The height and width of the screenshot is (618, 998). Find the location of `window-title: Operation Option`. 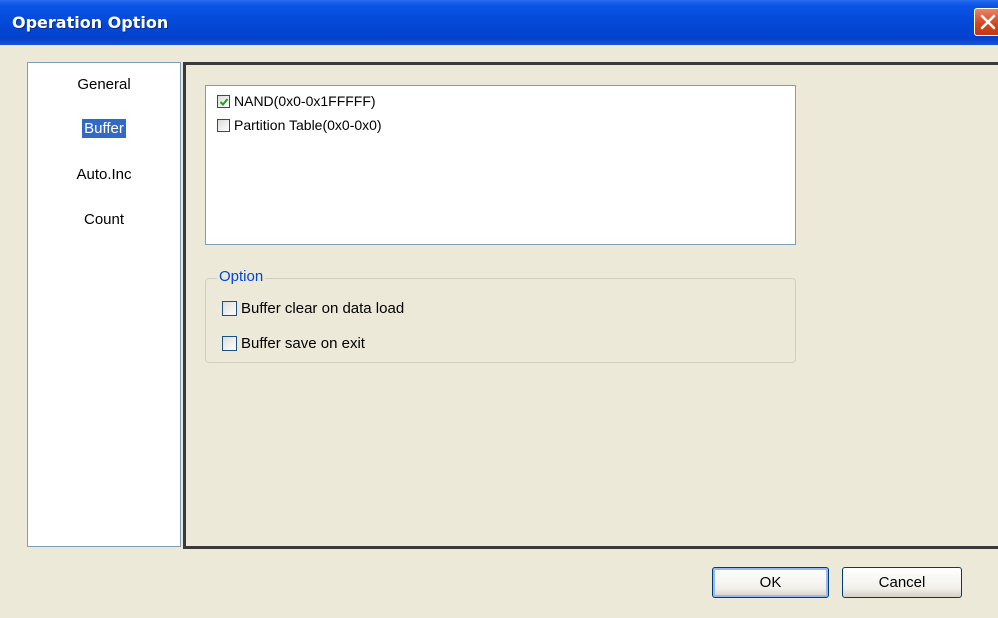

window-title: Operation Option is located at coordinates (90, 22).